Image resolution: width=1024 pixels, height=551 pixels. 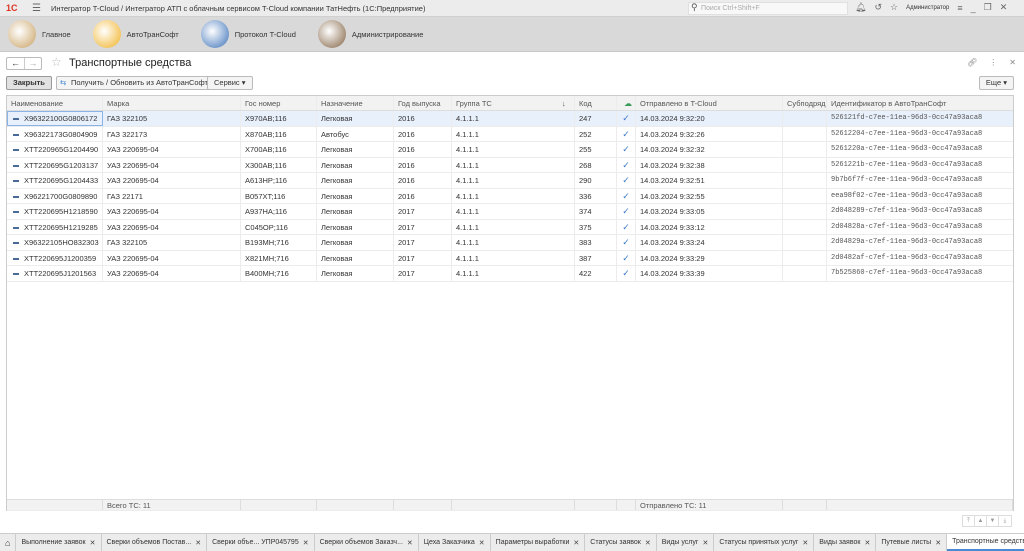 I want to click on window-tab: Статусы заявок ✕, so click(x=621, y=542).